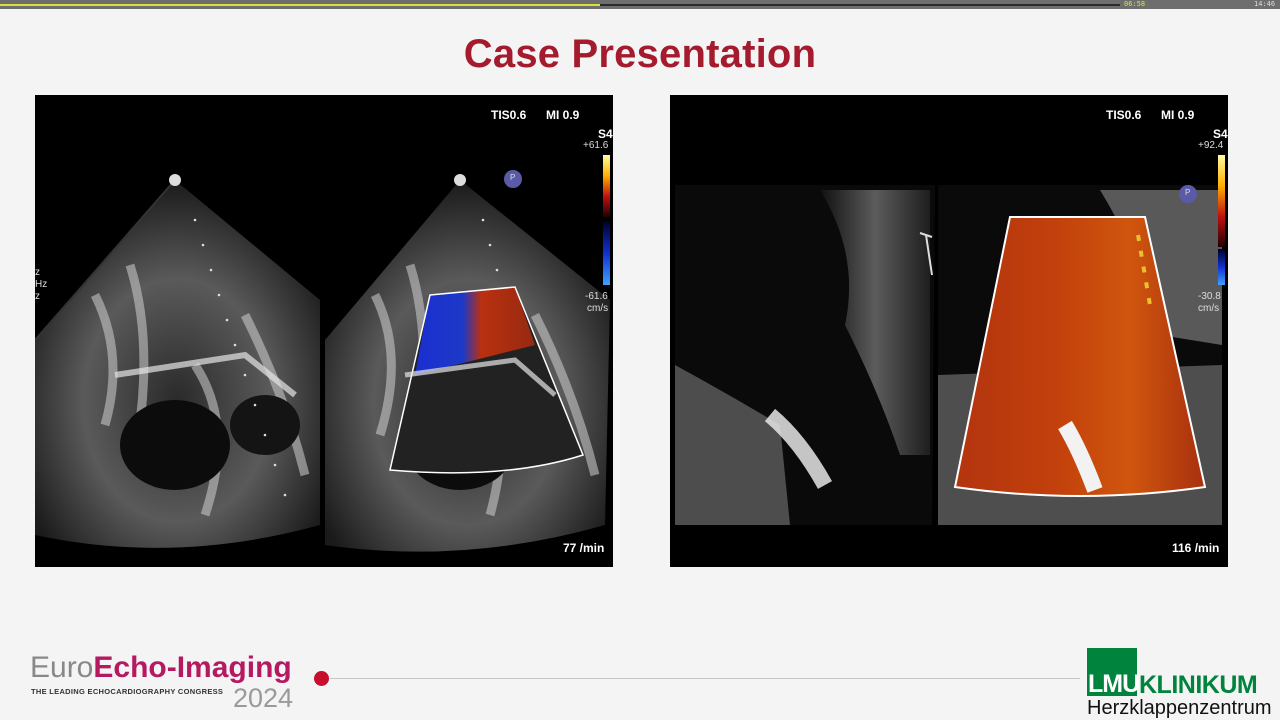 The width and height of the screenshot is (1280, 720). I want to click on heart-rate-label: 77 /min, so click(584, 548).